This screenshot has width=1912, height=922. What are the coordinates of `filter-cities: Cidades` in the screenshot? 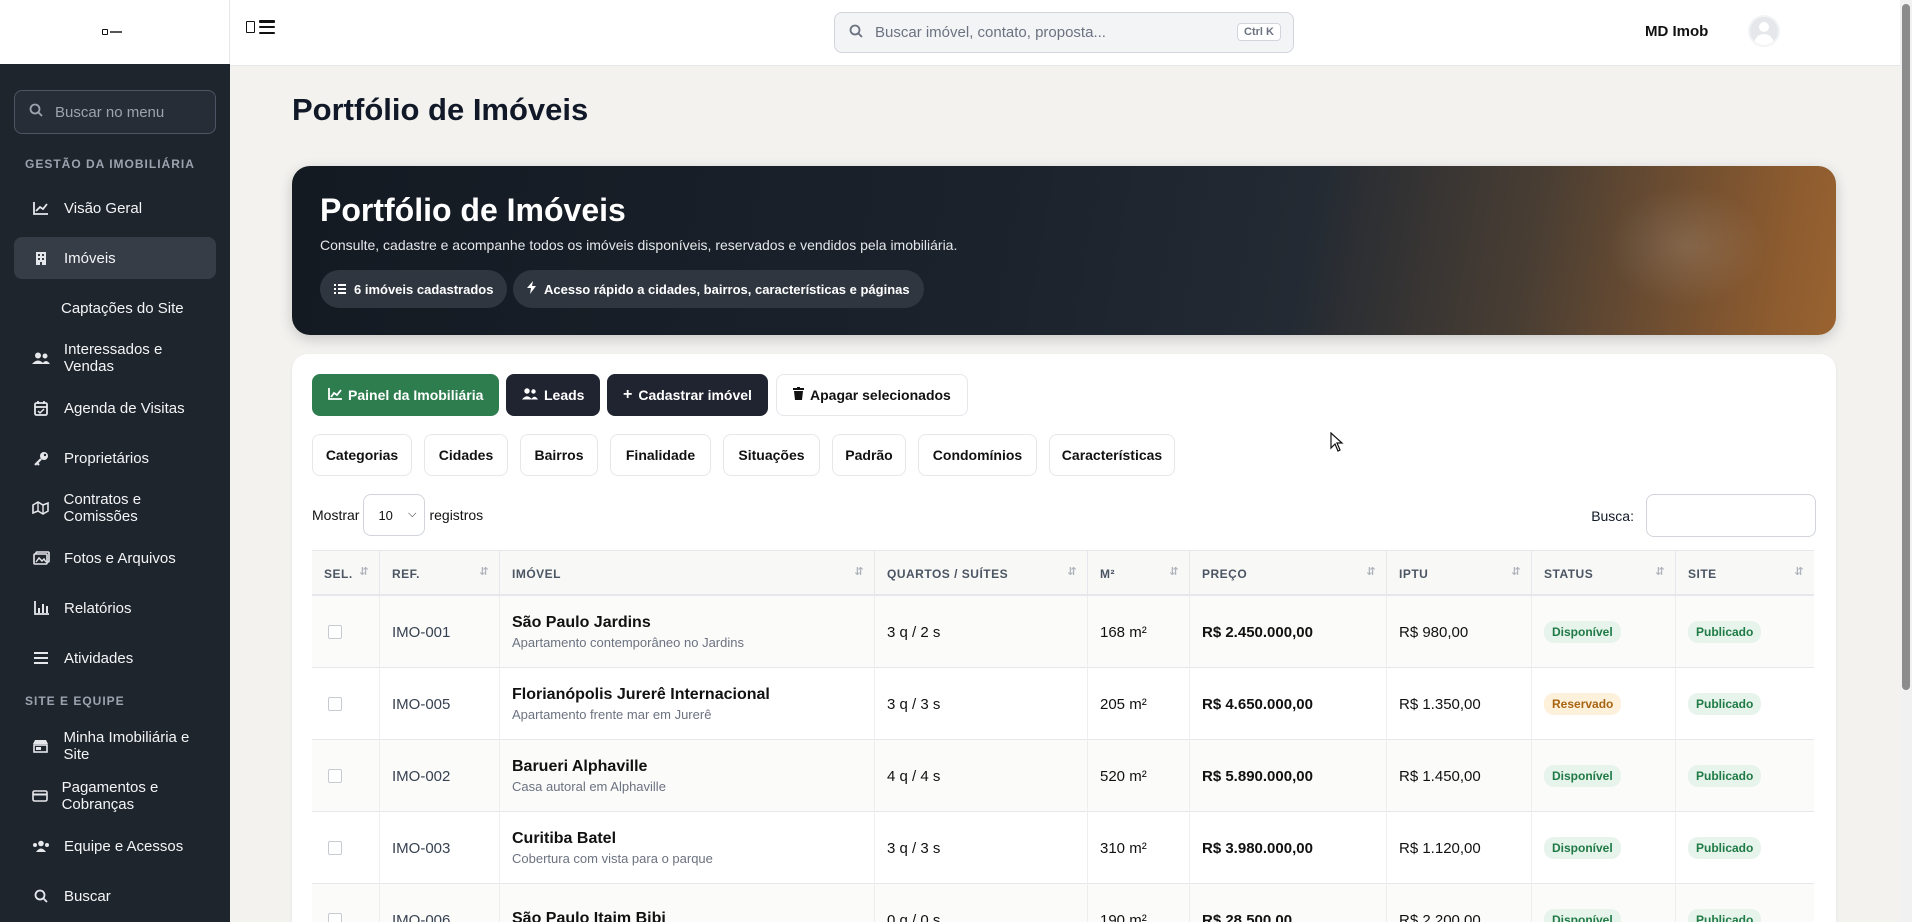 It's located at (466, 455).